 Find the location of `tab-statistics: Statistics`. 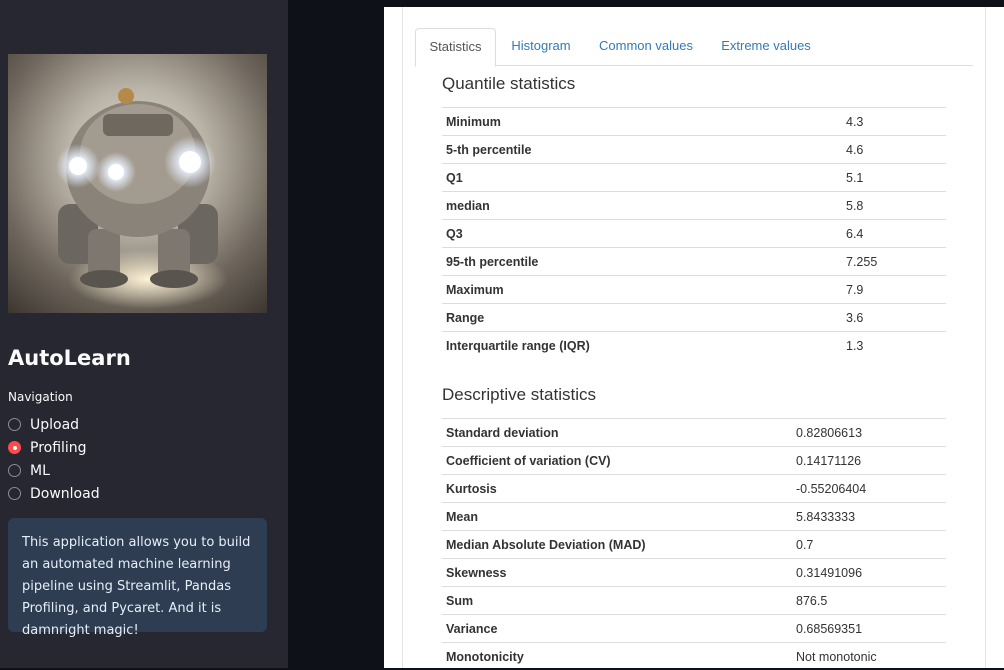

tab-statistics: Statistics is located at coordinates (455, 47).